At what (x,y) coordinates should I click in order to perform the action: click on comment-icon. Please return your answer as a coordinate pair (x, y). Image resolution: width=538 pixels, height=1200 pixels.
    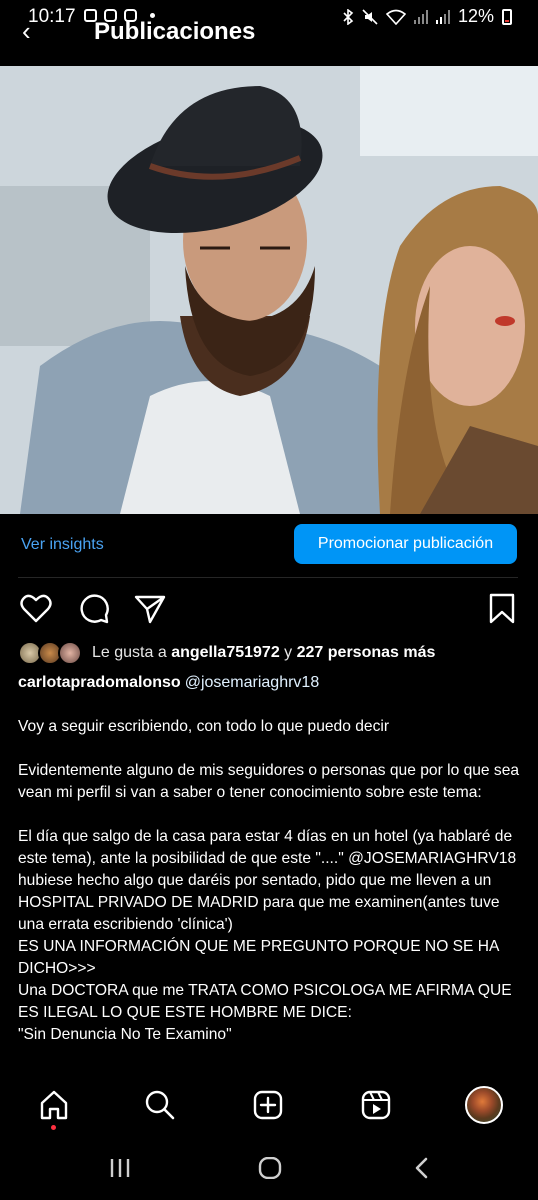
    Looking at the image, I should click on (94, 609).